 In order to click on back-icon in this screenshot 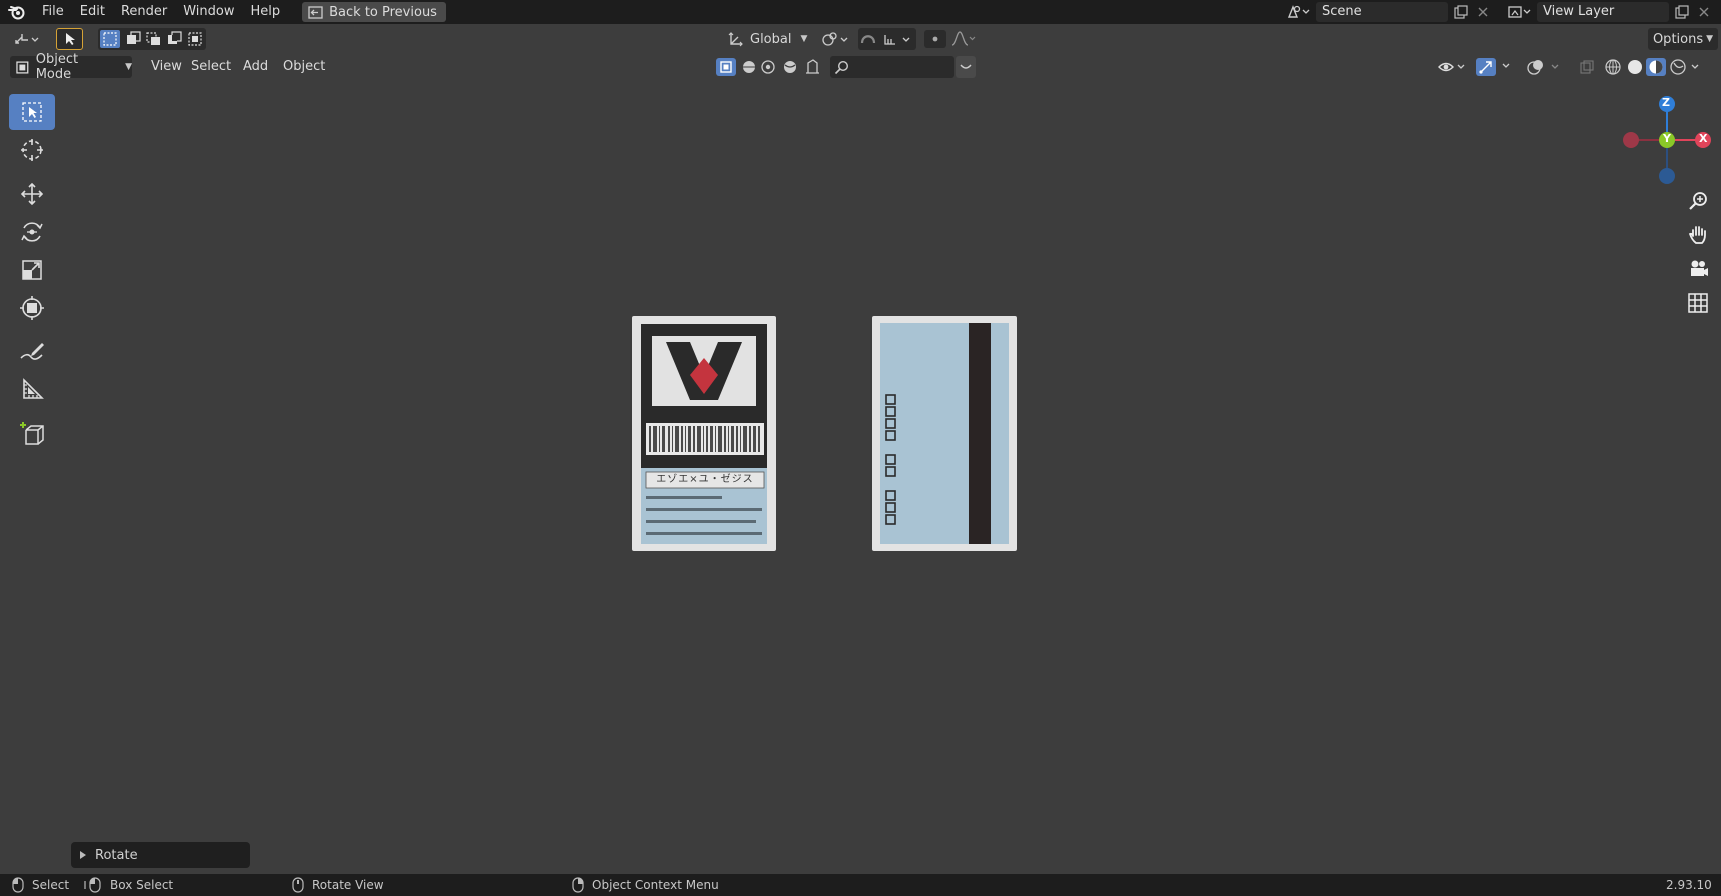, I will do `click(315, 12)`.